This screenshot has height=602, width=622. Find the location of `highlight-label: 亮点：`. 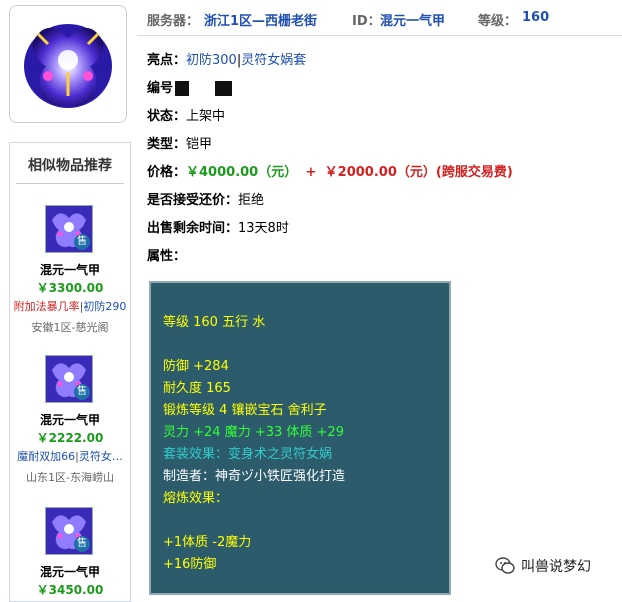

highlight-label: 亮点： is located at coordinates (167, 60).